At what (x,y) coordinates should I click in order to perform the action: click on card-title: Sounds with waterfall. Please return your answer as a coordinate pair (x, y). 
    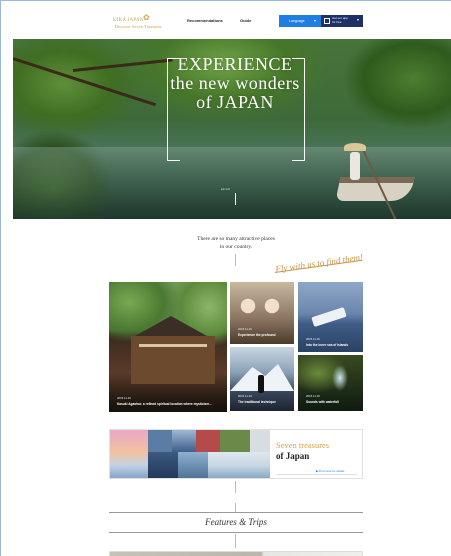
    Looking at the image, I should click on (322, 402).